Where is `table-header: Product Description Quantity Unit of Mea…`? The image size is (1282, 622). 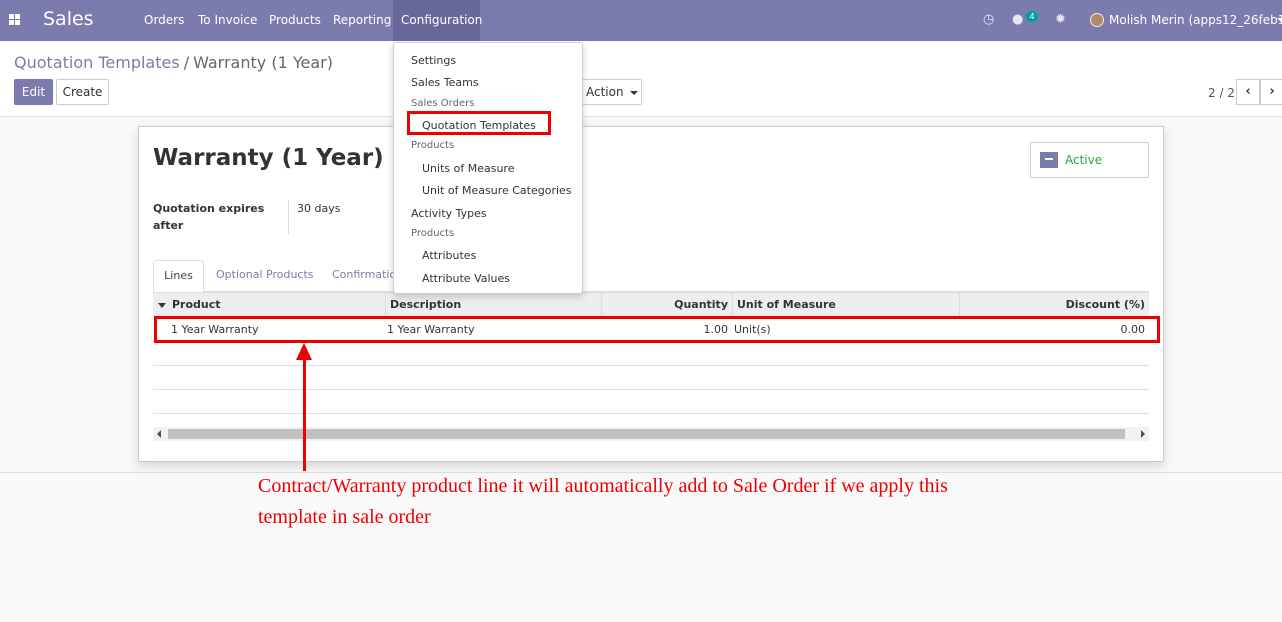
table-header: Product Description Quantity Unit of Mea… is located at coordinates (651, 304).